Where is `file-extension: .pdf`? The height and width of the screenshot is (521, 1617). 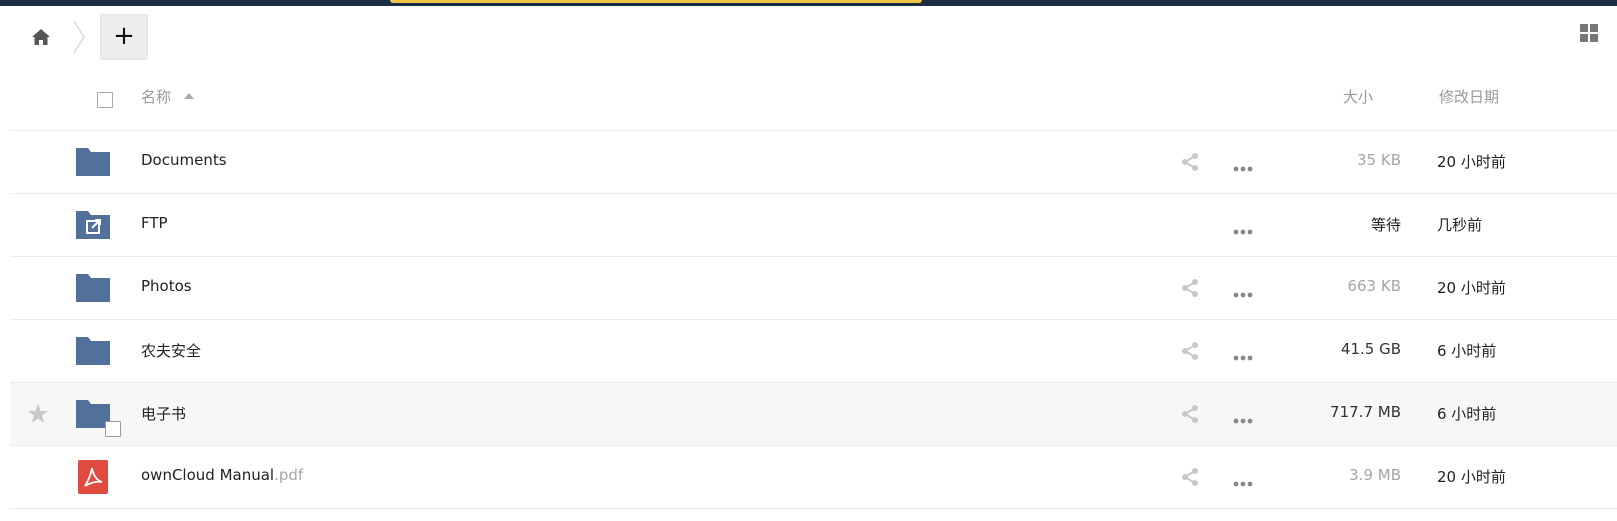 file-extension: .pdf is located at coordinates (289, 475).